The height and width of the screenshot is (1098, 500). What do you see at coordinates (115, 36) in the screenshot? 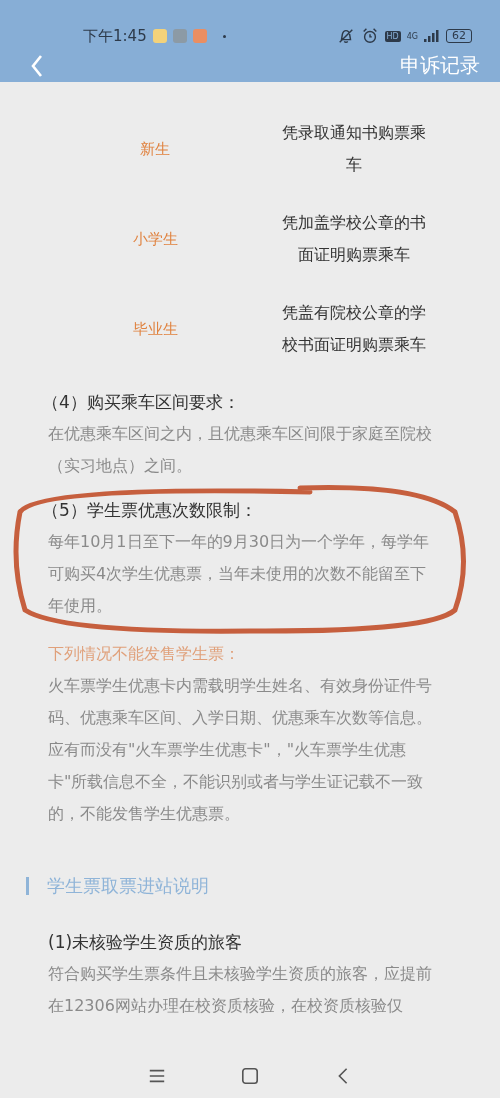
I see `status-time: 下午1:45` at bounding box center [115, 36].